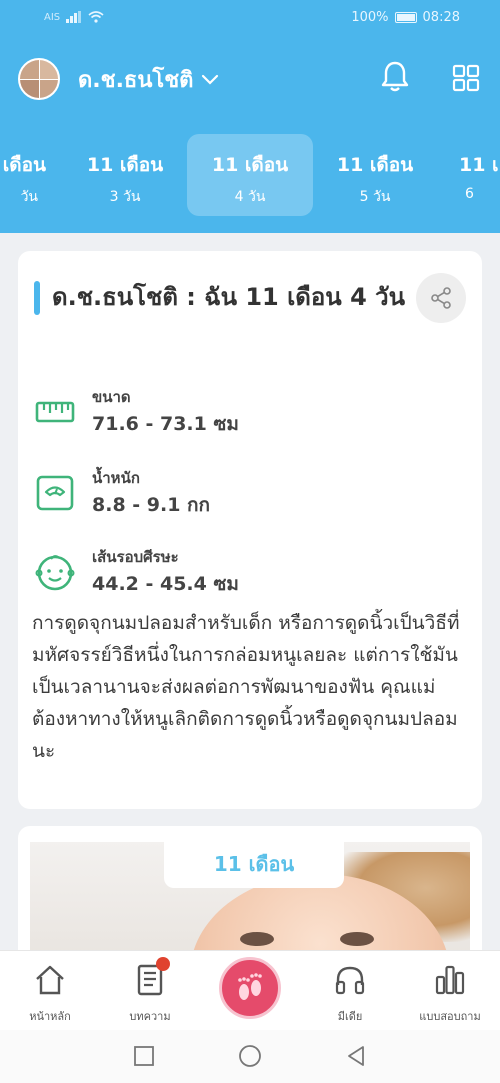 This screenshot has height=1083, width=500. What do you see at coordinates (150, 991) in the screenshot?
I see `nav-articles: บทความ` at bounding box center [150, 991].